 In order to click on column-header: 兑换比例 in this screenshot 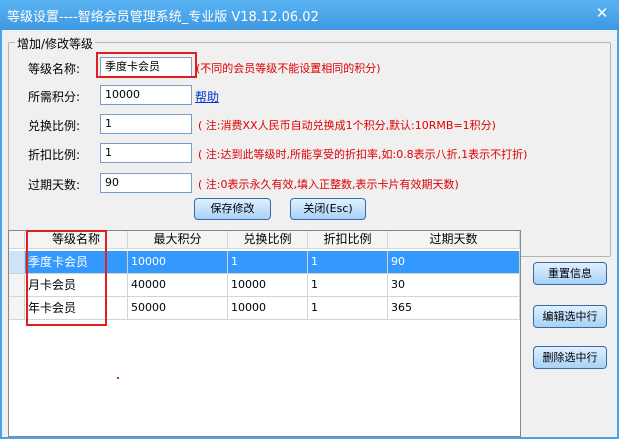, I will do `click(268, 240)`.